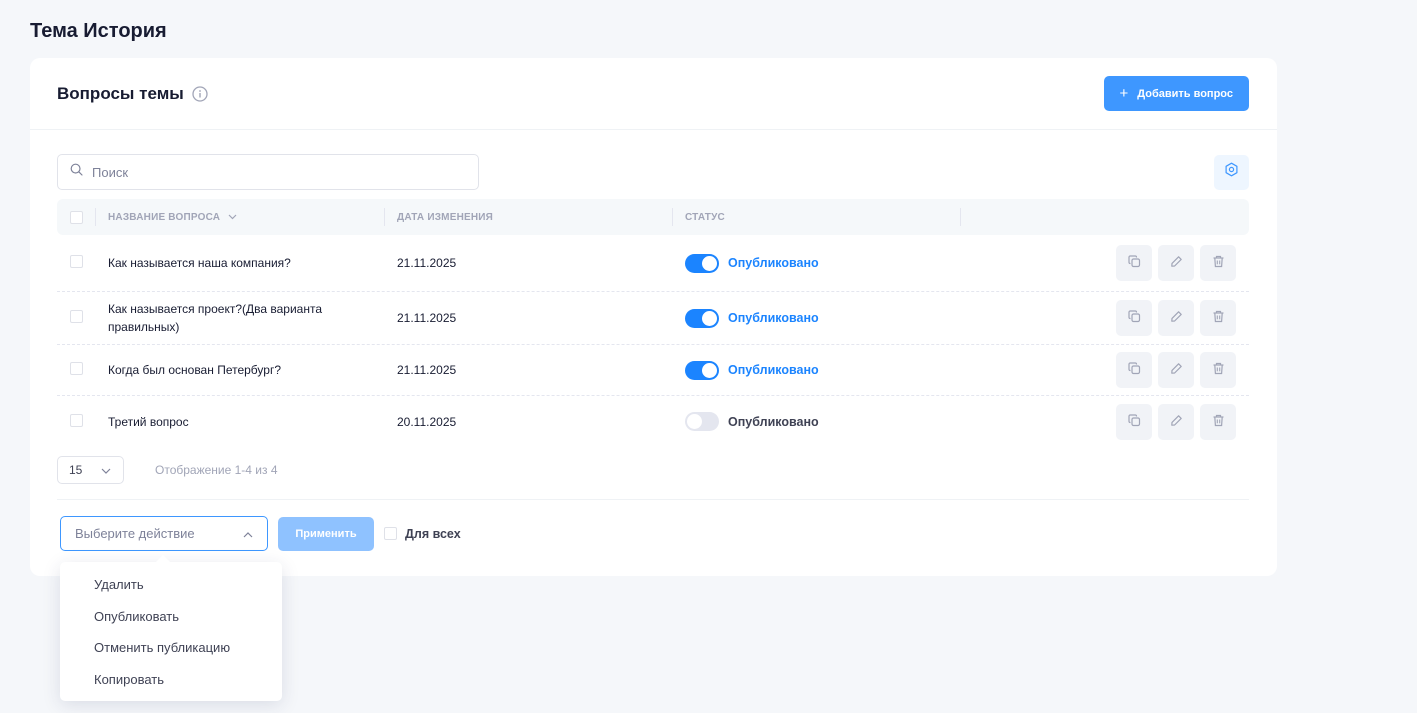 This screenshot has width=1417, height=713. I want to click on column-header-actions, so click(1105, 217).